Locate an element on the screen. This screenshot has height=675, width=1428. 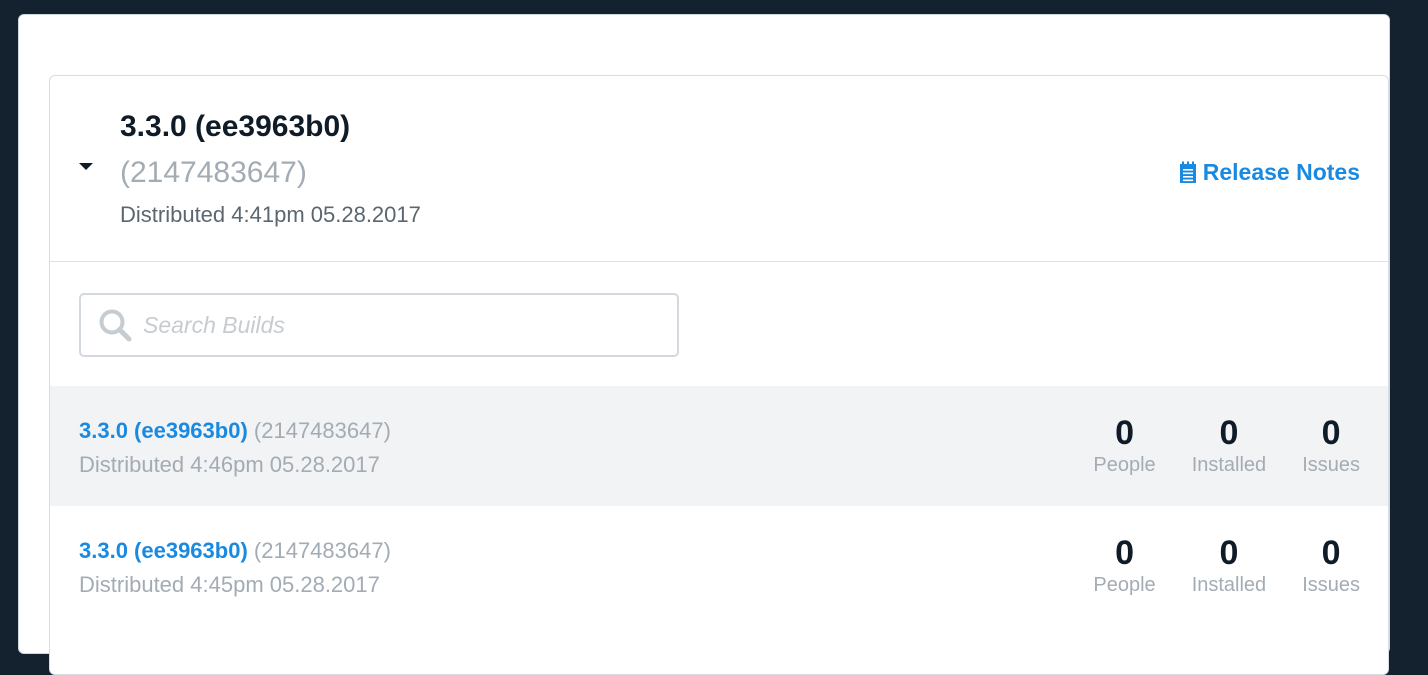
release-distributed-date: Distributed 4:41pm 05.28.2017 is located at coordinates (270, 214).